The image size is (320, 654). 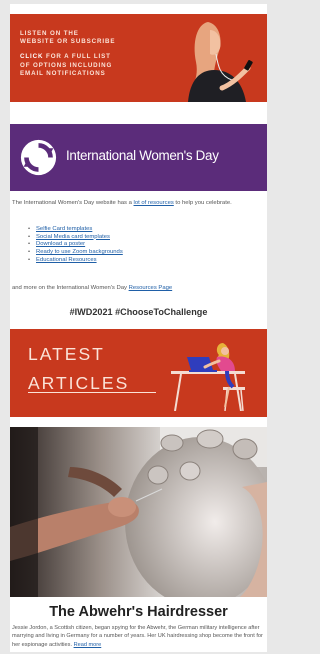 What do you see at coordinates (68, 42) in the screenshot?
I see `listen-line-2: WEBSITE OR SUBSCRIBE` at bounding box center [68, 42].